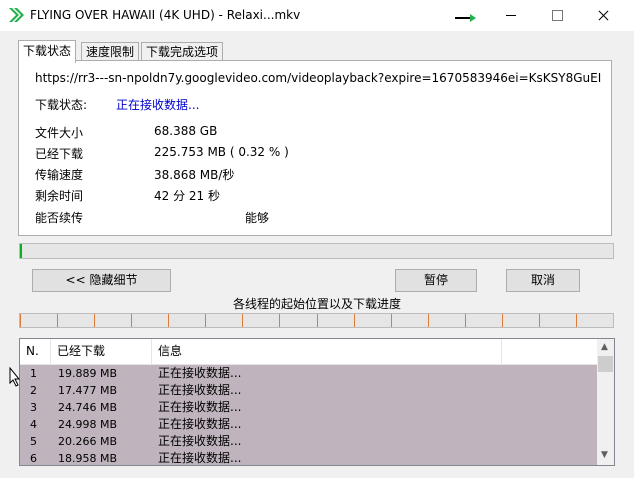 The height and width of the screenshot is (478, 634). I want to click on column-header-info: 信息, so click(327, 351).